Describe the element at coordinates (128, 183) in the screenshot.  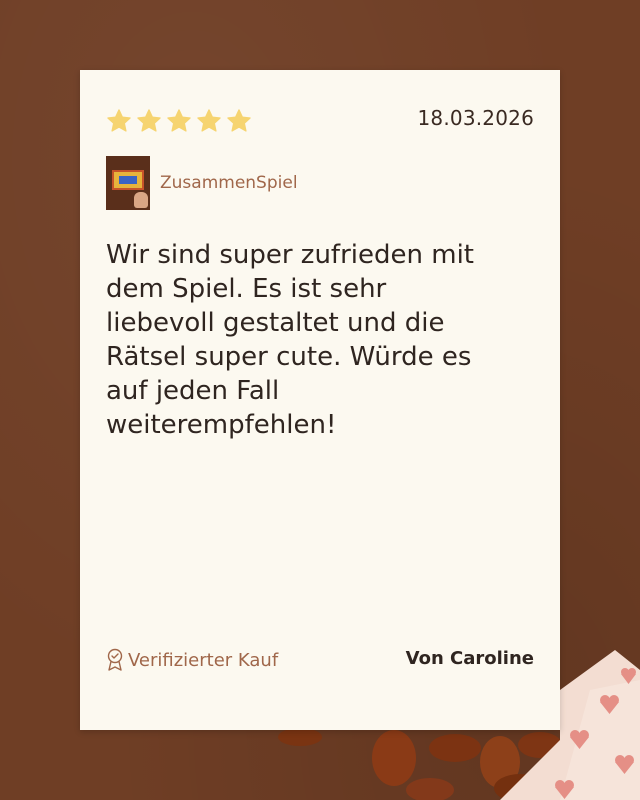
I see `product-thumbnail` at that location.